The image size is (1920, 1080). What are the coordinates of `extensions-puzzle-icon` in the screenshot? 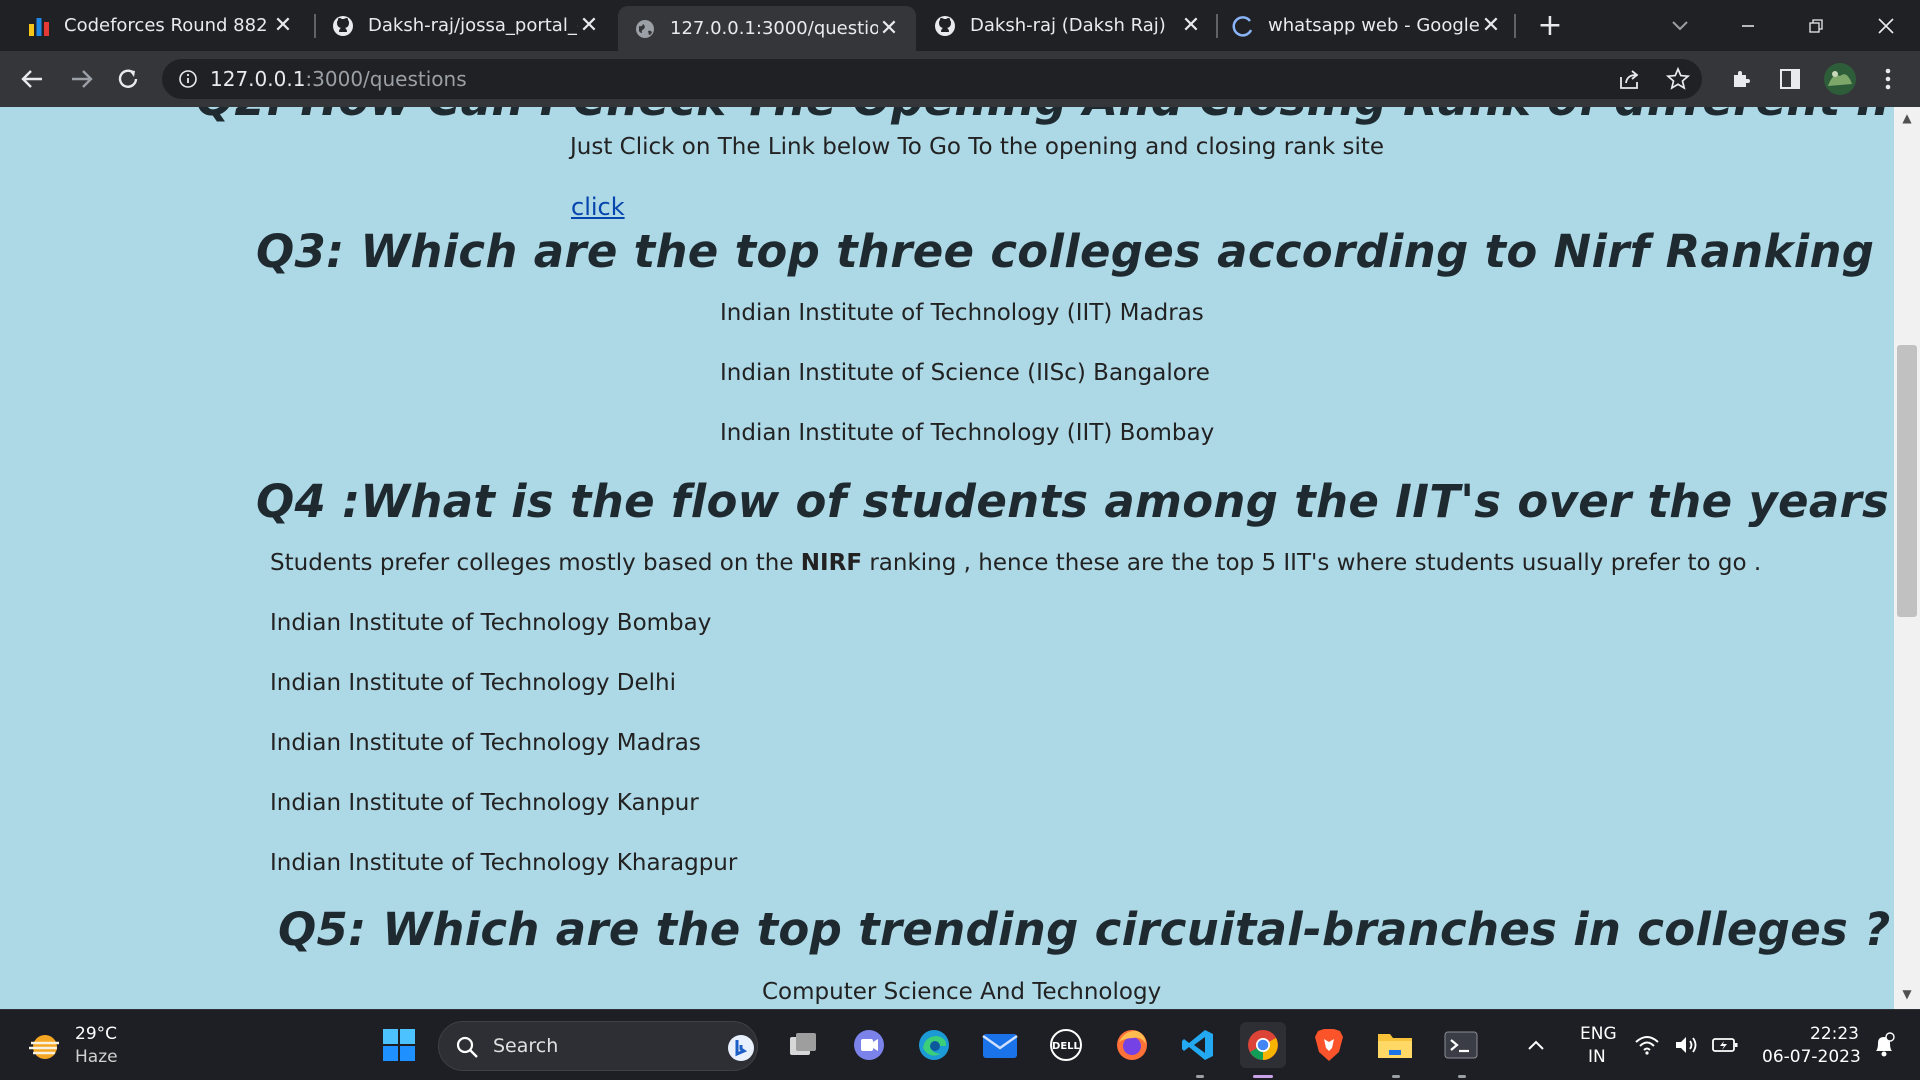 It's located at (1742, 79).